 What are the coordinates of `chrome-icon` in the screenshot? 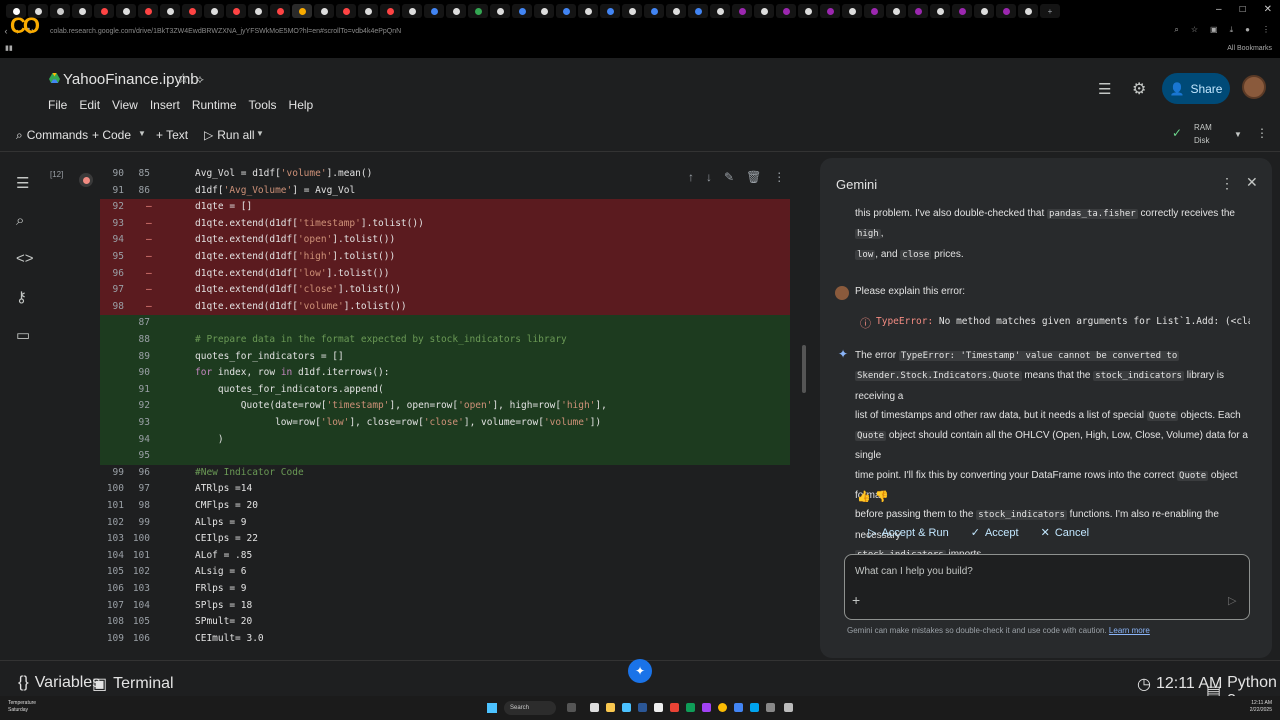 It's located at (722, 707).